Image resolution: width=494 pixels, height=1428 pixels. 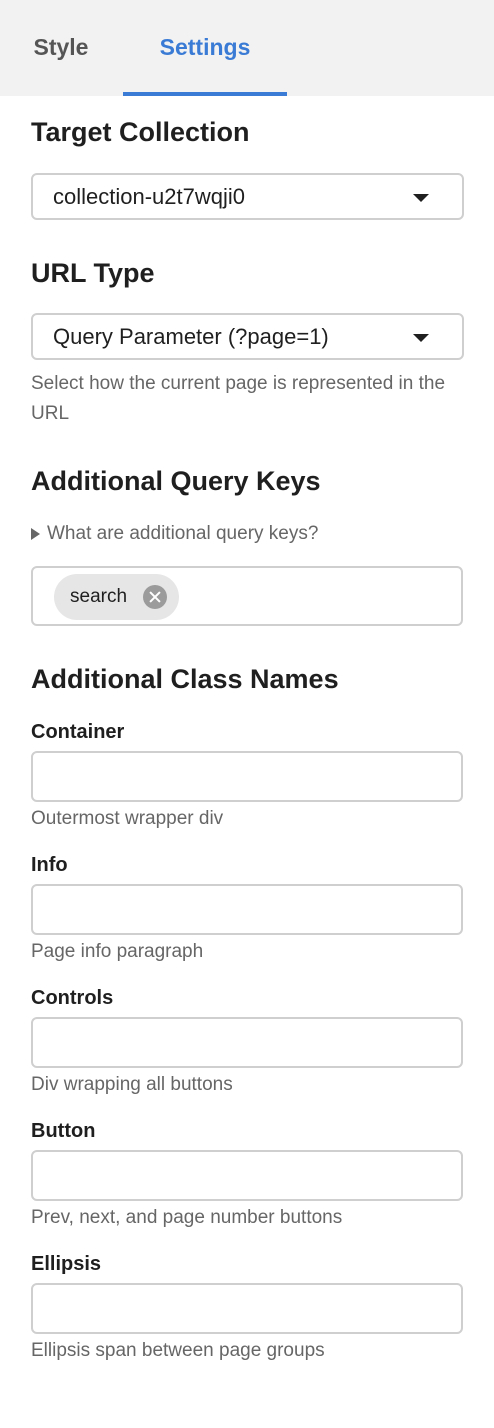 What do you see at coordinates (187, 1217) in the screenshot?
I see `button-hint: Prev, next, and page number buttons` at bounding box center [187, 1217].